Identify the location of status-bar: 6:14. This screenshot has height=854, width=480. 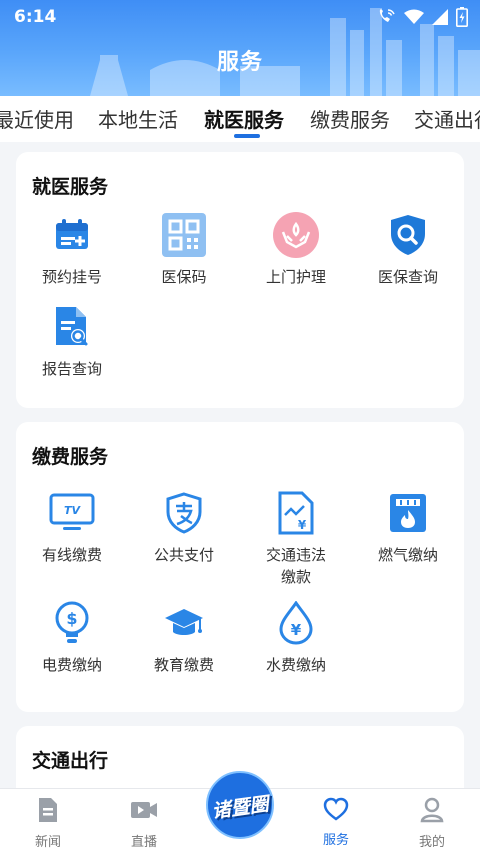
(240, 17).